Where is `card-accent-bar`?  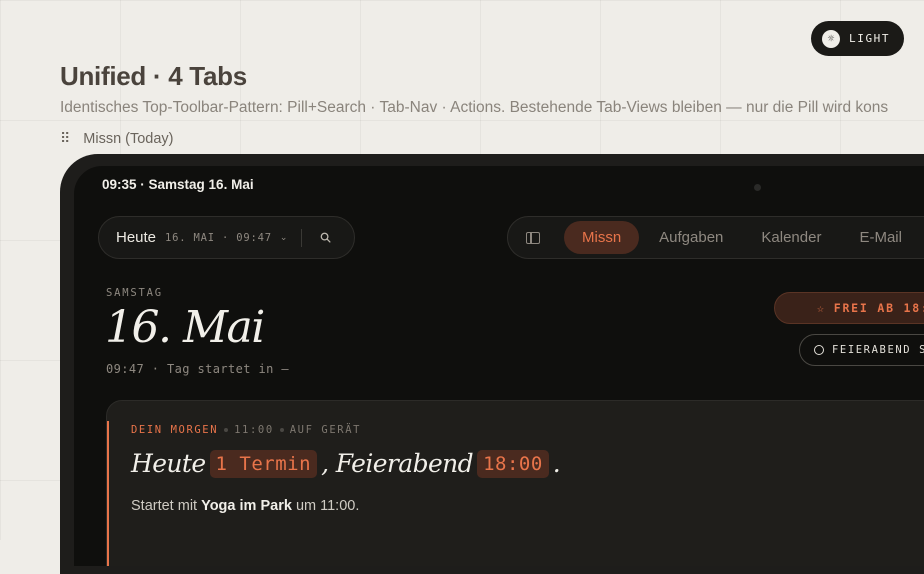
card-accent-bar is located at coordinates (108, 493).